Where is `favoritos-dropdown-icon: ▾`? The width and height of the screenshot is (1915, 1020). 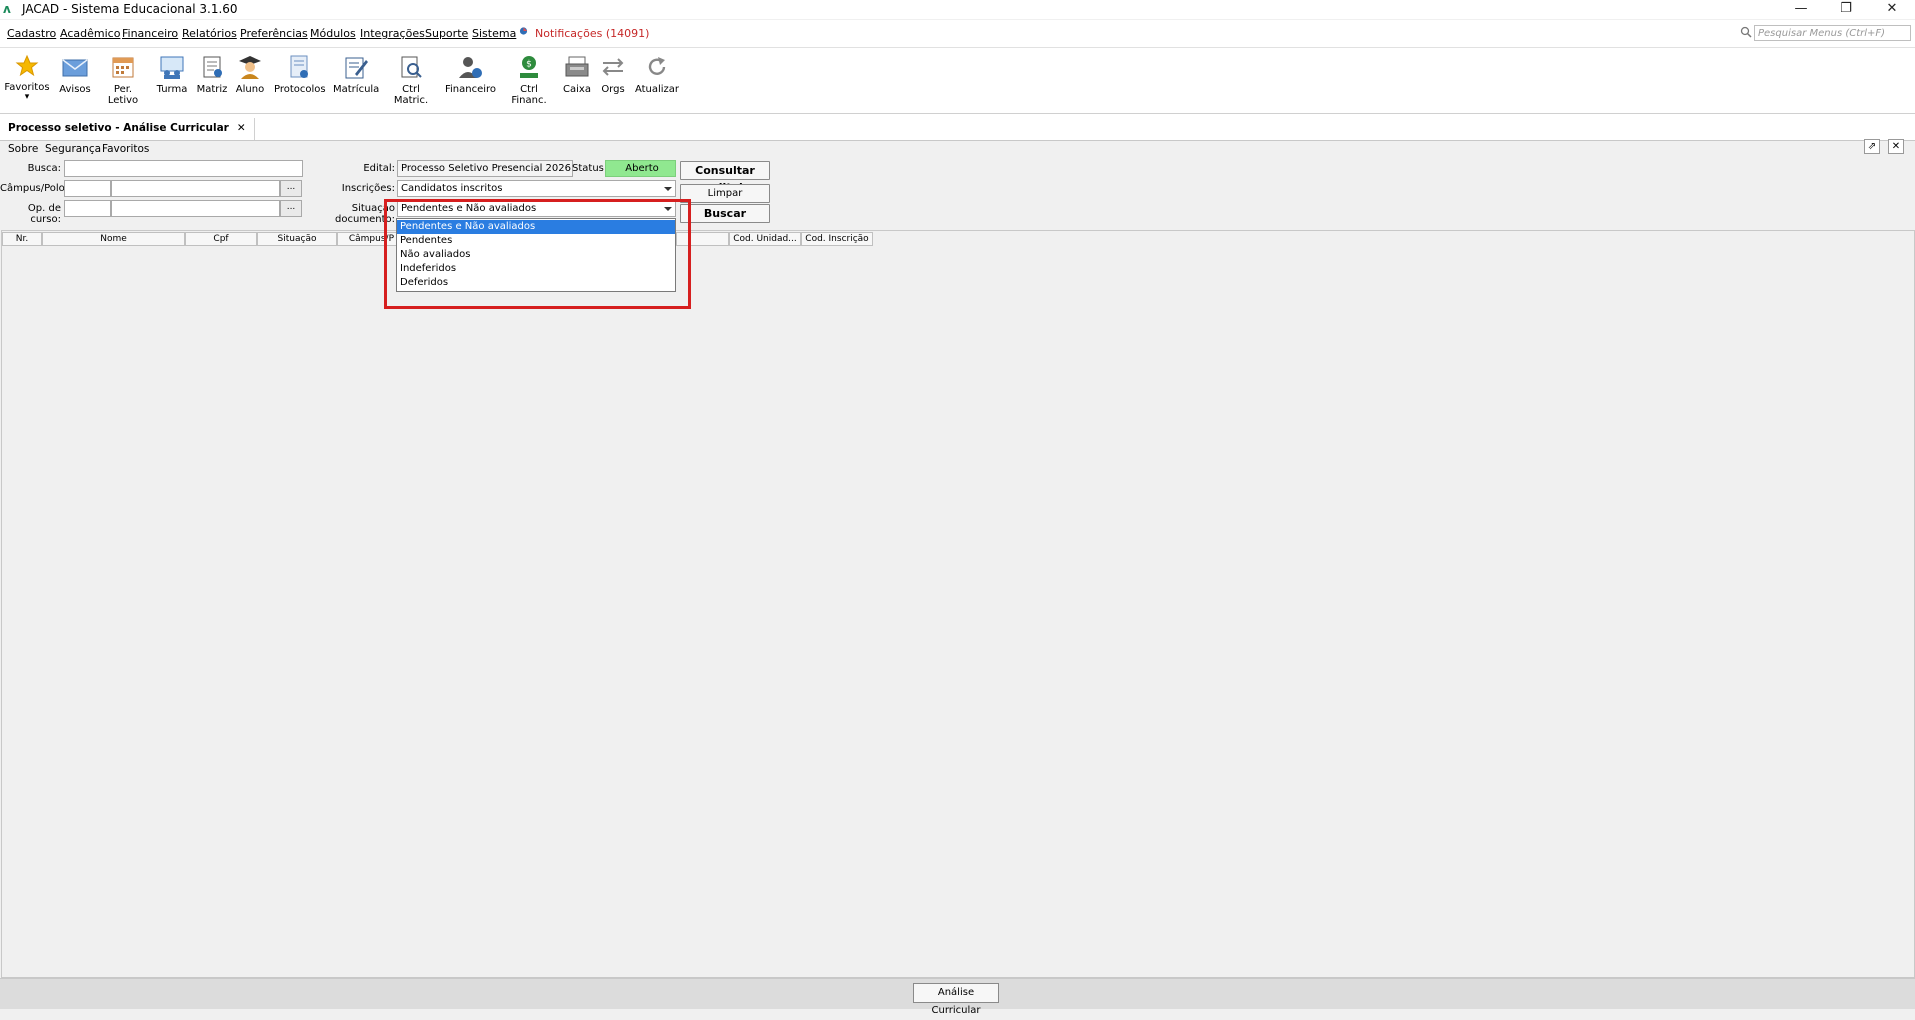 favoritos-dropdown-icon: ▾ is located at coordinates (27, 97).